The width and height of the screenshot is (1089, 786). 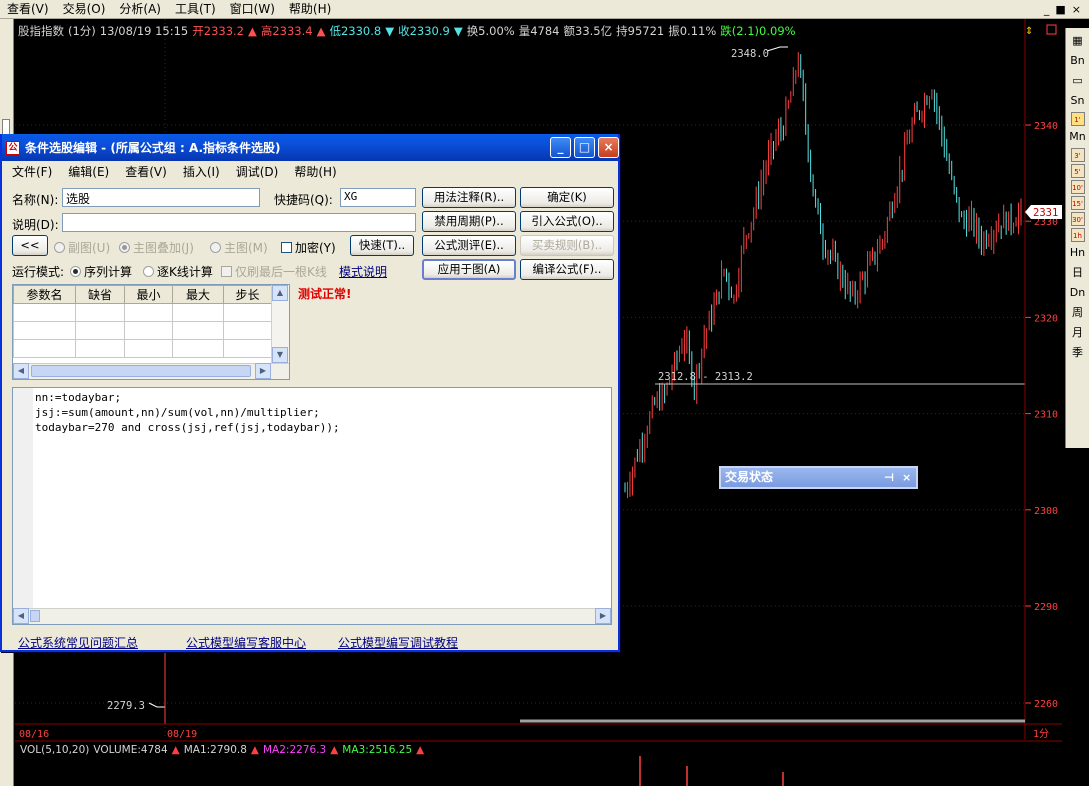 What do you see at coordinates (195, 9) in the screenshot?
I see `menu-tools: 工具(T)` at bounding box center [195, 9].